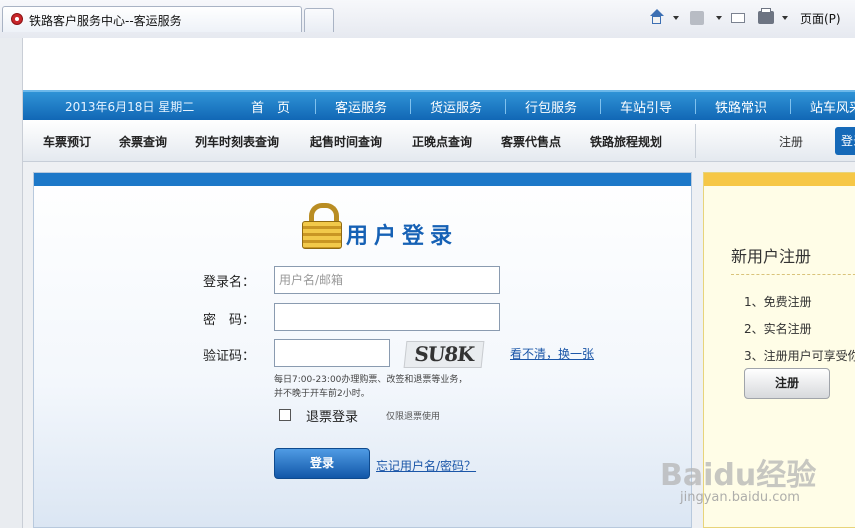  I want to click on login-tab: 登录, so click(845, 141).